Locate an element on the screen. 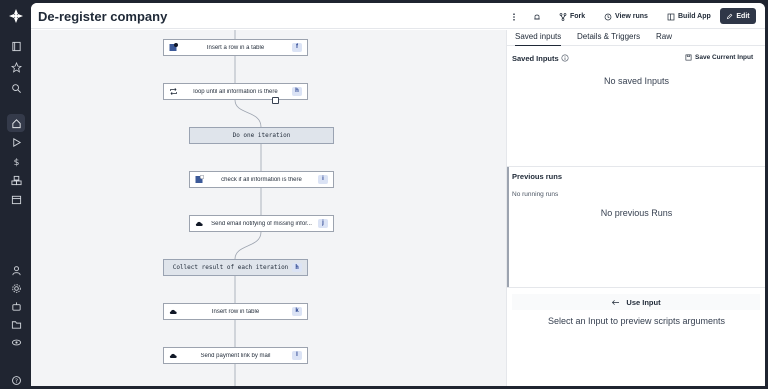  notifications-button is located at coordinates (537, 16).